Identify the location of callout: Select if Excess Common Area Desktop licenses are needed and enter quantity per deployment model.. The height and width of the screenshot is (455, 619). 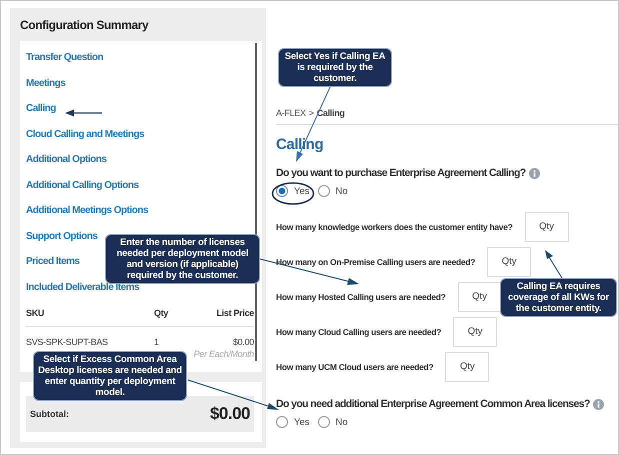
(110, 376).